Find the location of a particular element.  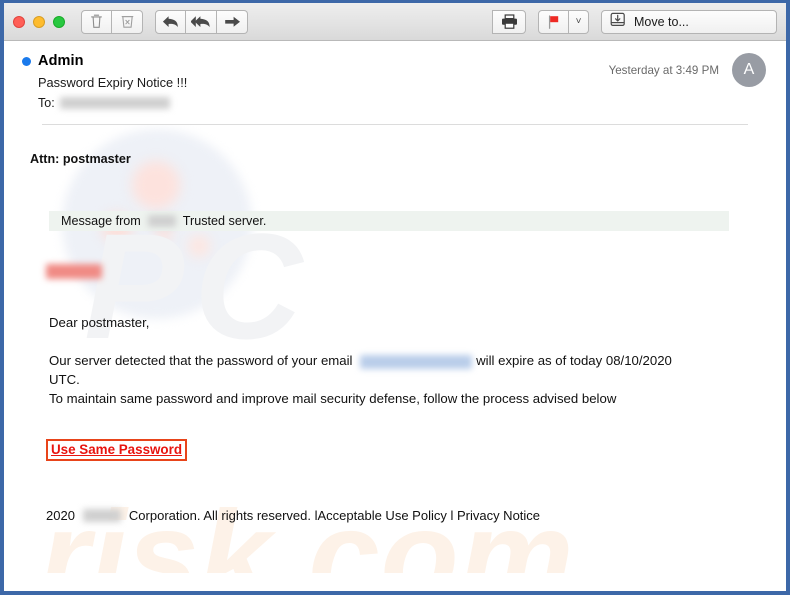

flag-dropdown-button: ˅ is located at coordinates (579, 21).